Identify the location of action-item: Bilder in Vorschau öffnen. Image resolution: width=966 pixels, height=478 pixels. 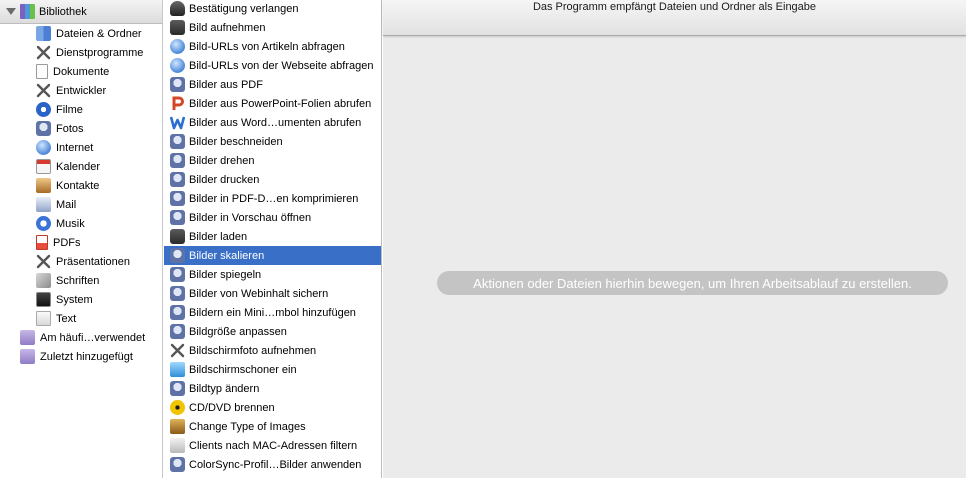
(272, 217).